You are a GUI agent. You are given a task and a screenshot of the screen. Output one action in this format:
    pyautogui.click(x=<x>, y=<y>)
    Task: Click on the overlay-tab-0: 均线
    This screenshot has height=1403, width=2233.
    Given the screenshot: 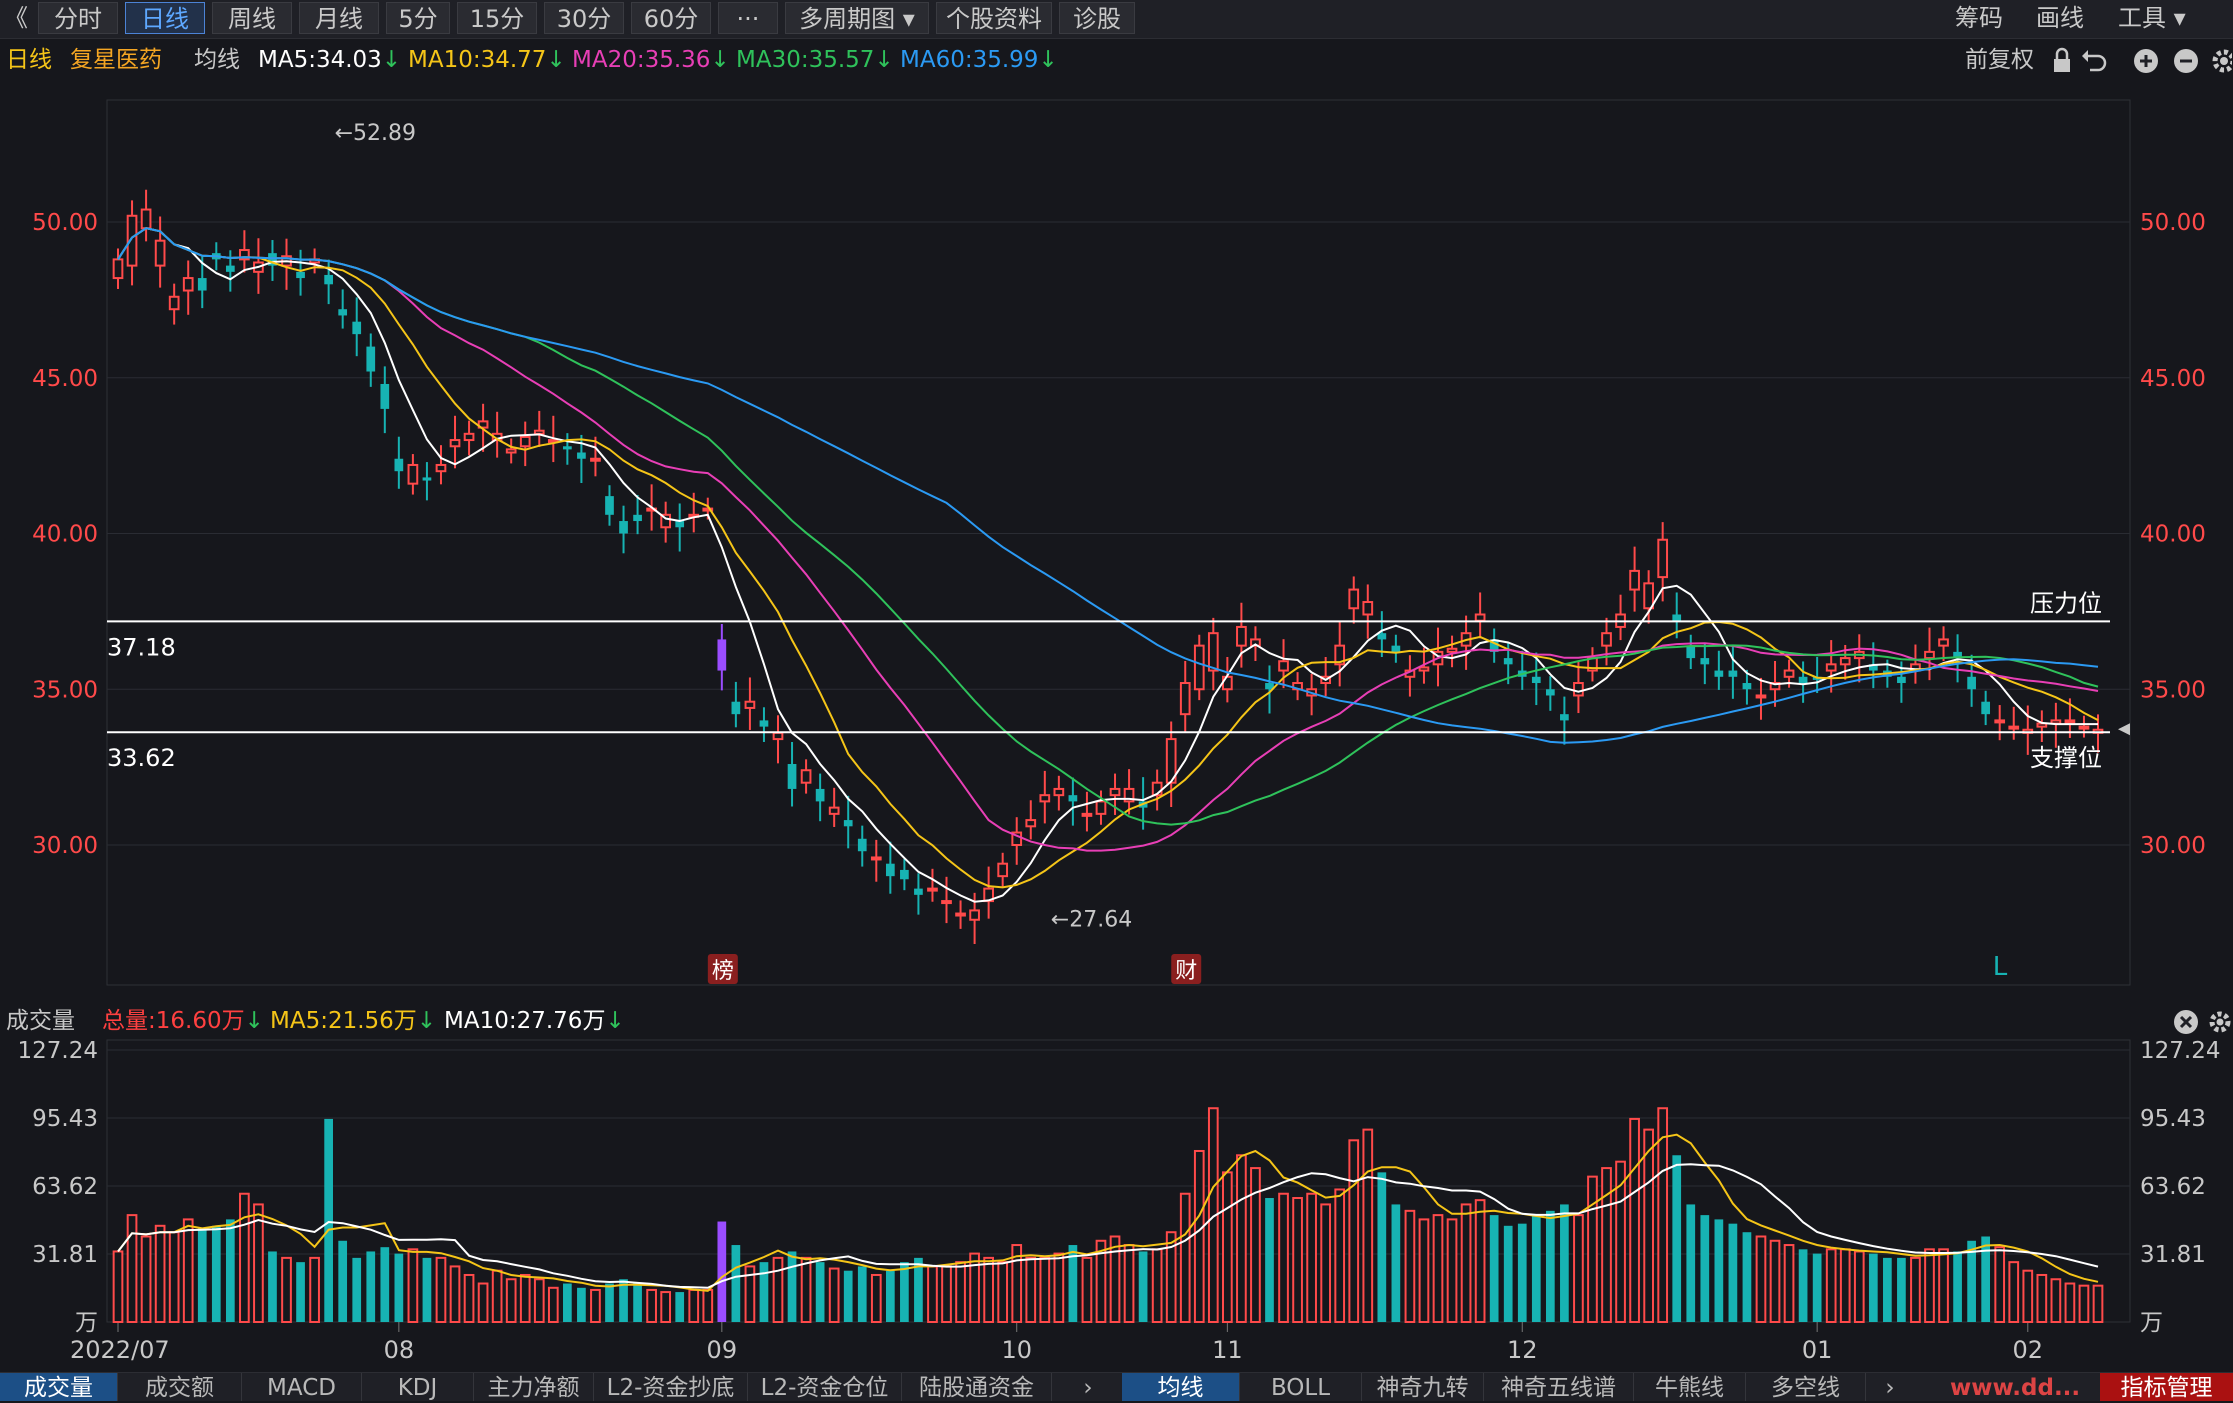 What is the action you would take?
    pyautogui.click(x=1181, y=1387)
    